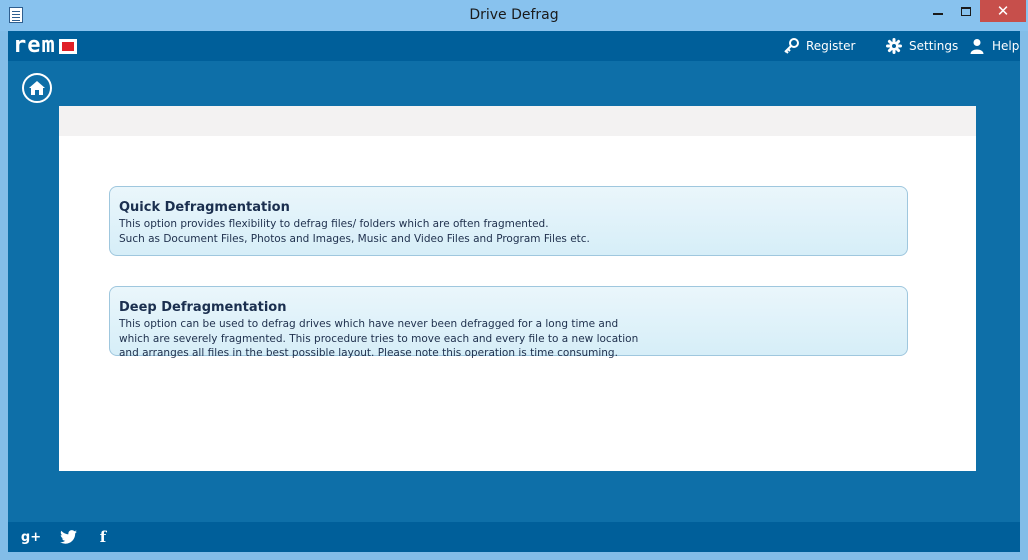 The image size is (1028, 560). I want to click on twitter-bird-icon, so click(68, 537).